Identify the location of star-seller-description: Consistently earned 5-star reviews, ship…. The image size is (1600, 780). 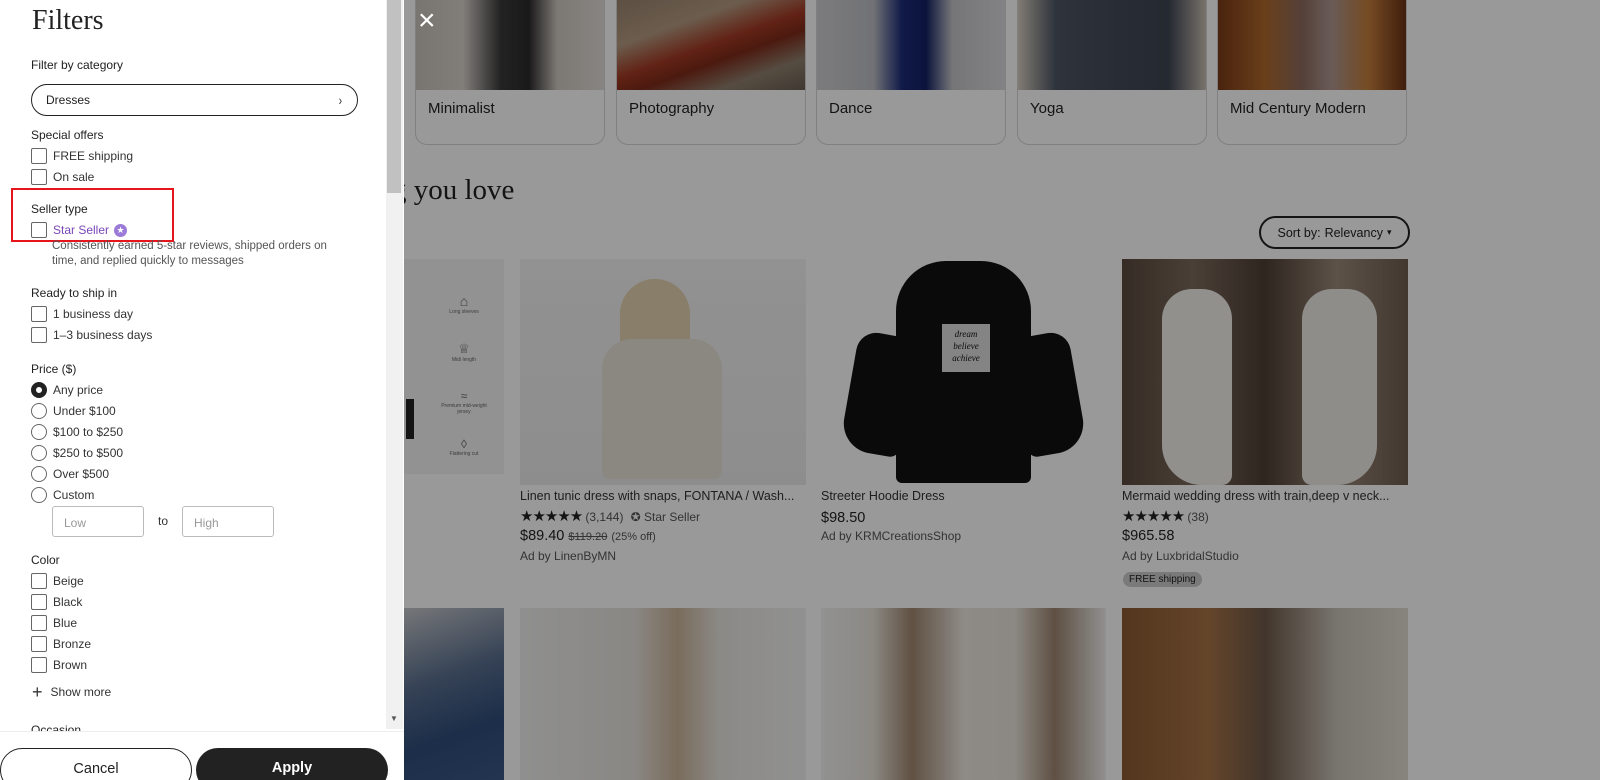
(189, 253).